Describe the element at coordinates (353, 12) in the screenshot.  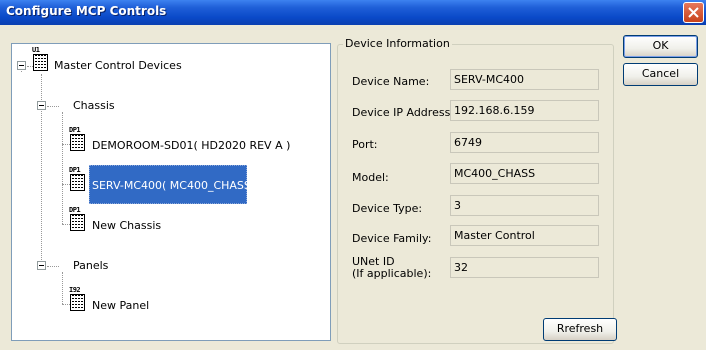
I see `title-bar: Configure MCP Controls` at that location.